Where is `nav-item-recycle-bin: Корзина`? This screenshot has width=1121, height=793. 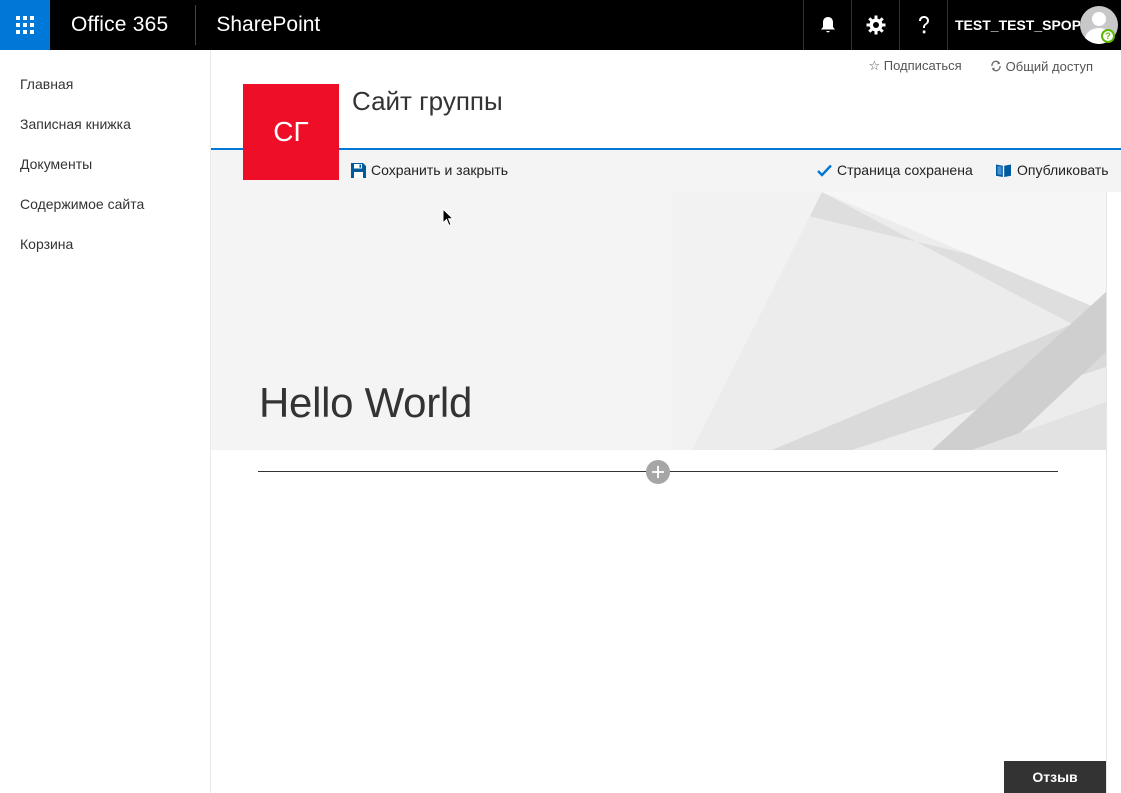 nav-item-recycle-bin: Корзина is located at coordinates (105, 254).